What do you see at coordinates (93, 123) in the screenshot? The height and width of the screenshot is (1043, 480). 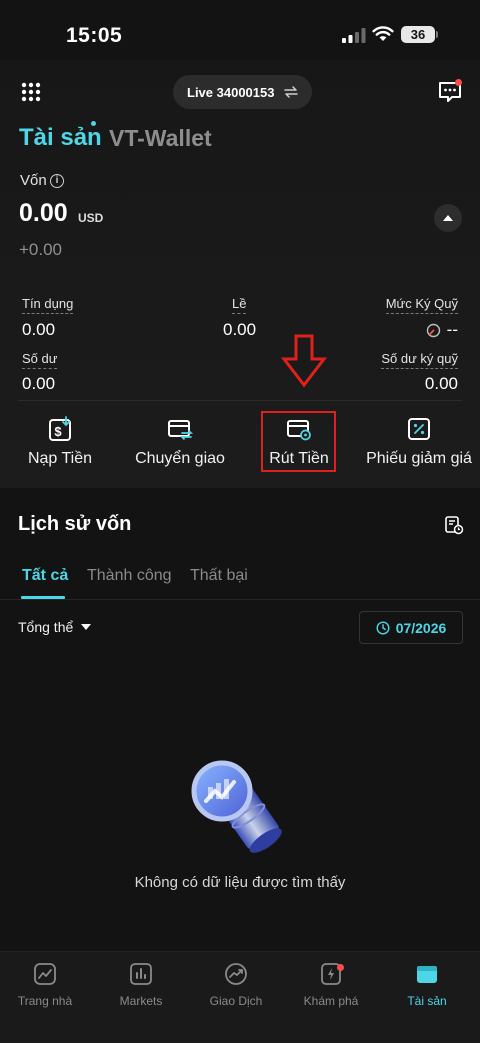 I see `assets-title-dot` at bounding box center [93, 123].